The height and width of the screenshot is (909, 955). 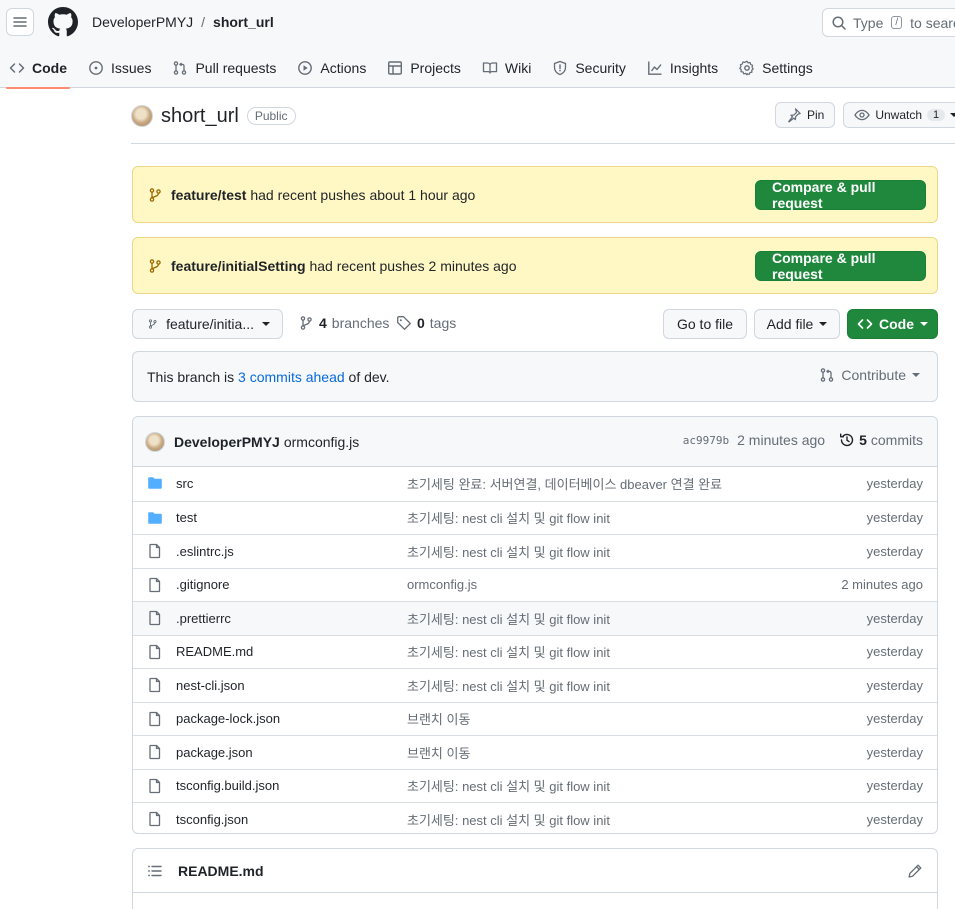 I want to click on file-name-link: README.md, so click(x=214, y=651).